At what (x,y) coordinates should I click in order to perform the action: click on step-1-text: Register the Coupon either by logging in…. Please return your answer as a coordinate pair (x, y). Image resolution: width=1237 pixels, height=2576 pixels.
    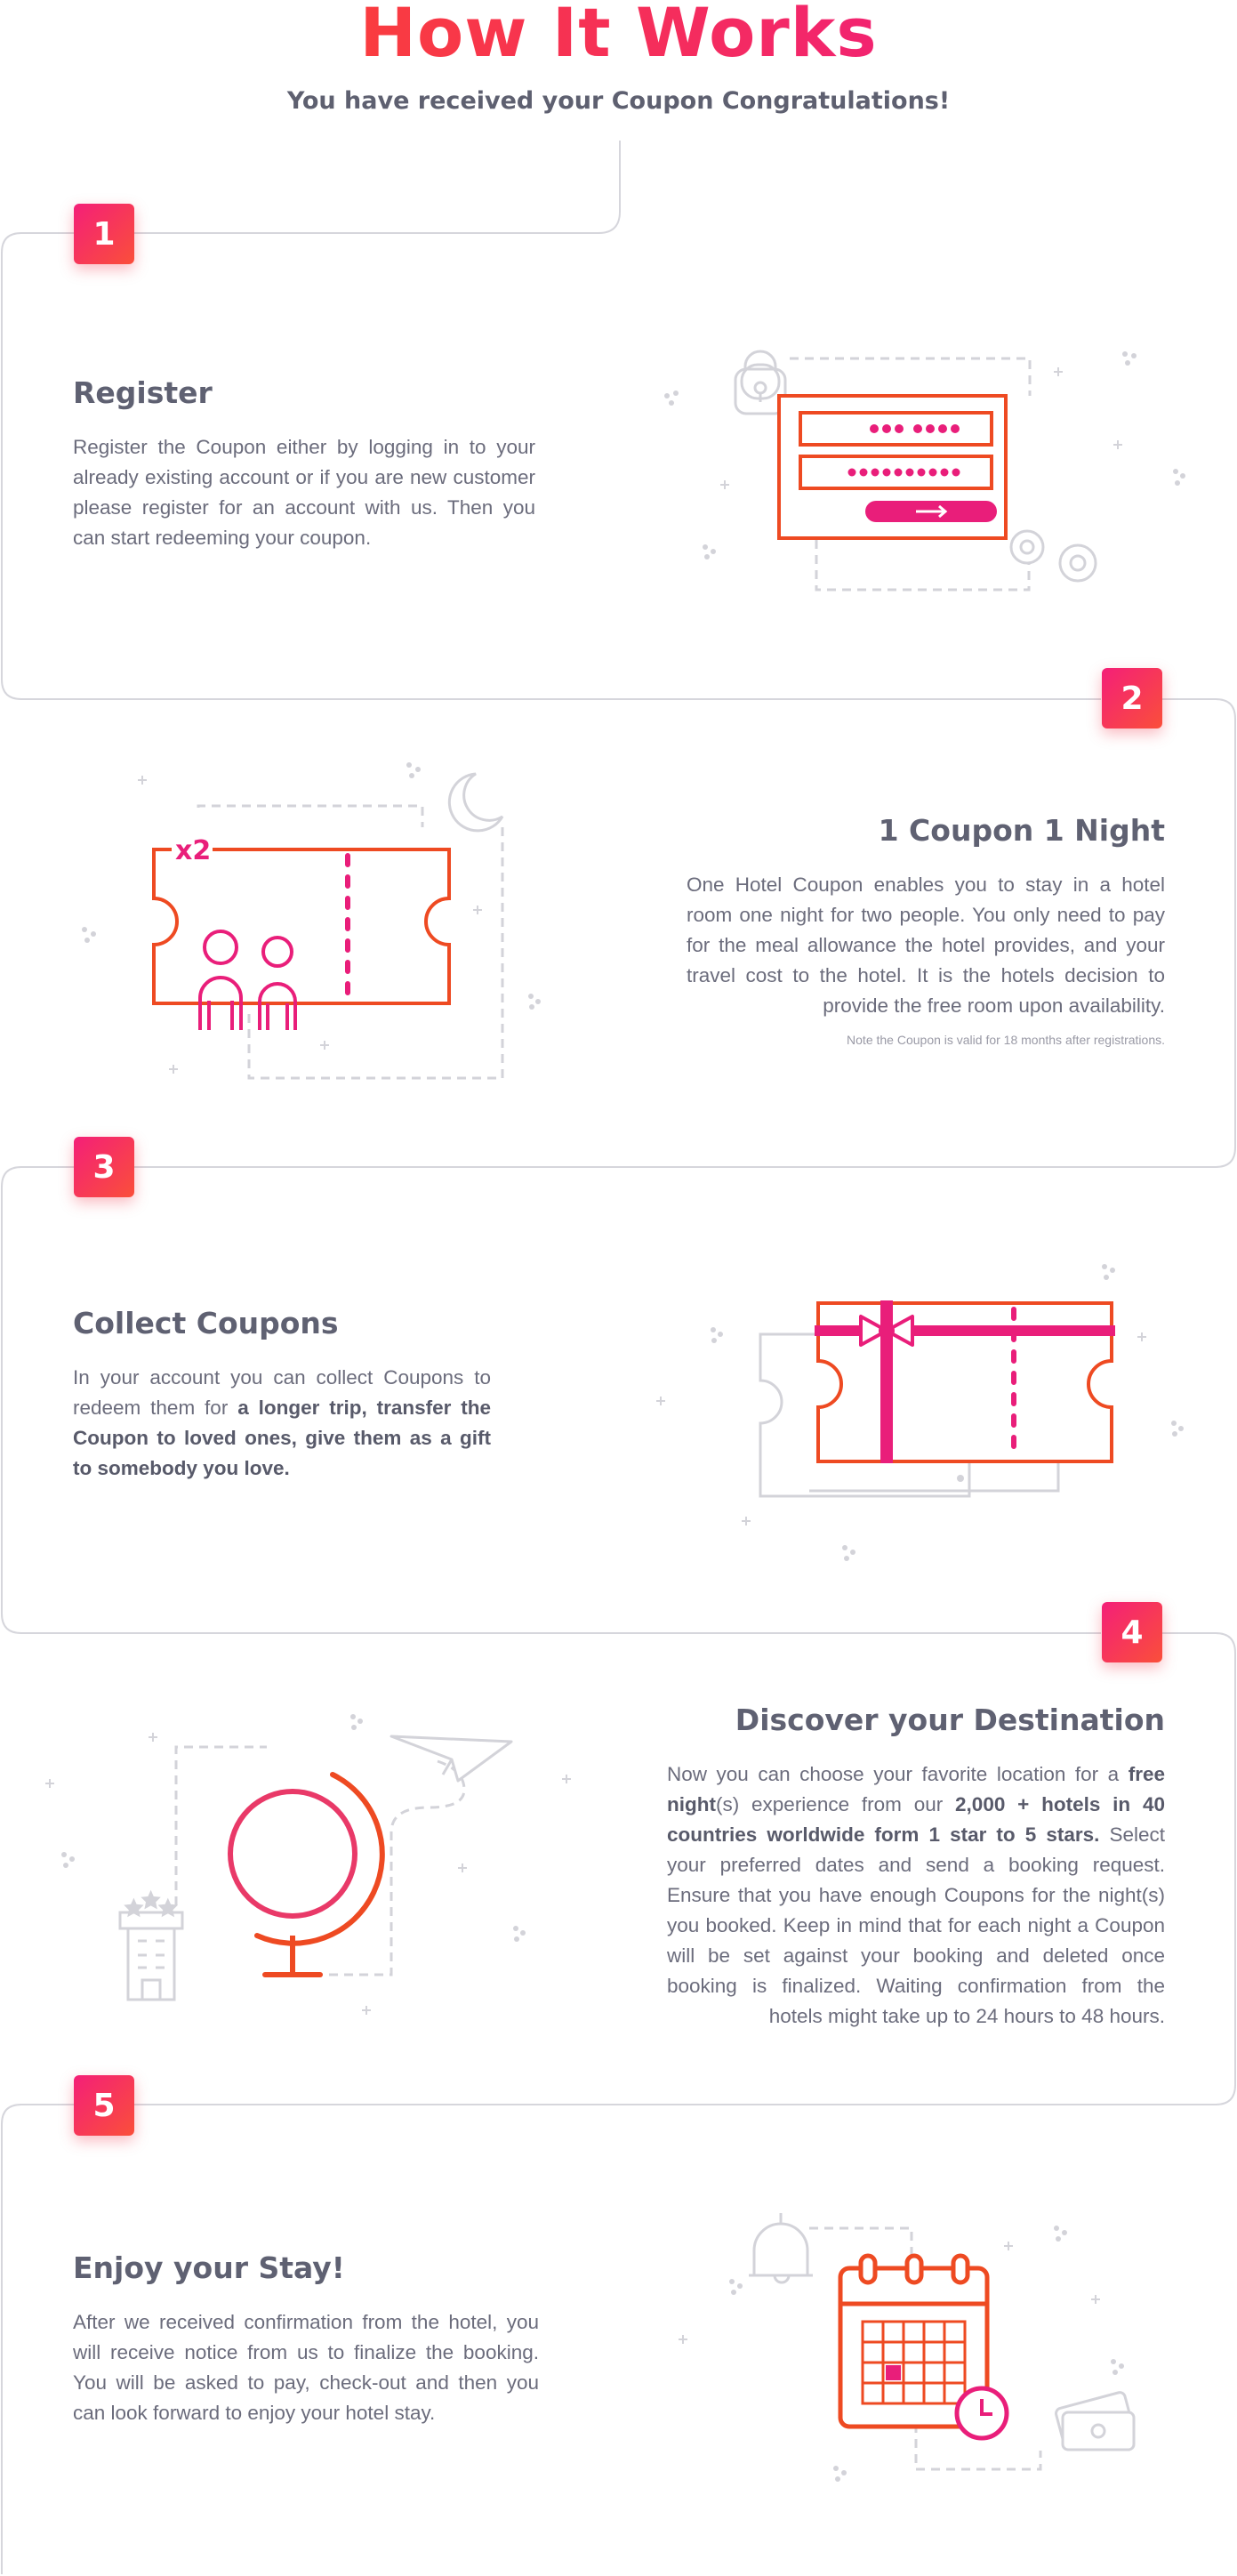
    Looking at the image, I should click on (304, 492).